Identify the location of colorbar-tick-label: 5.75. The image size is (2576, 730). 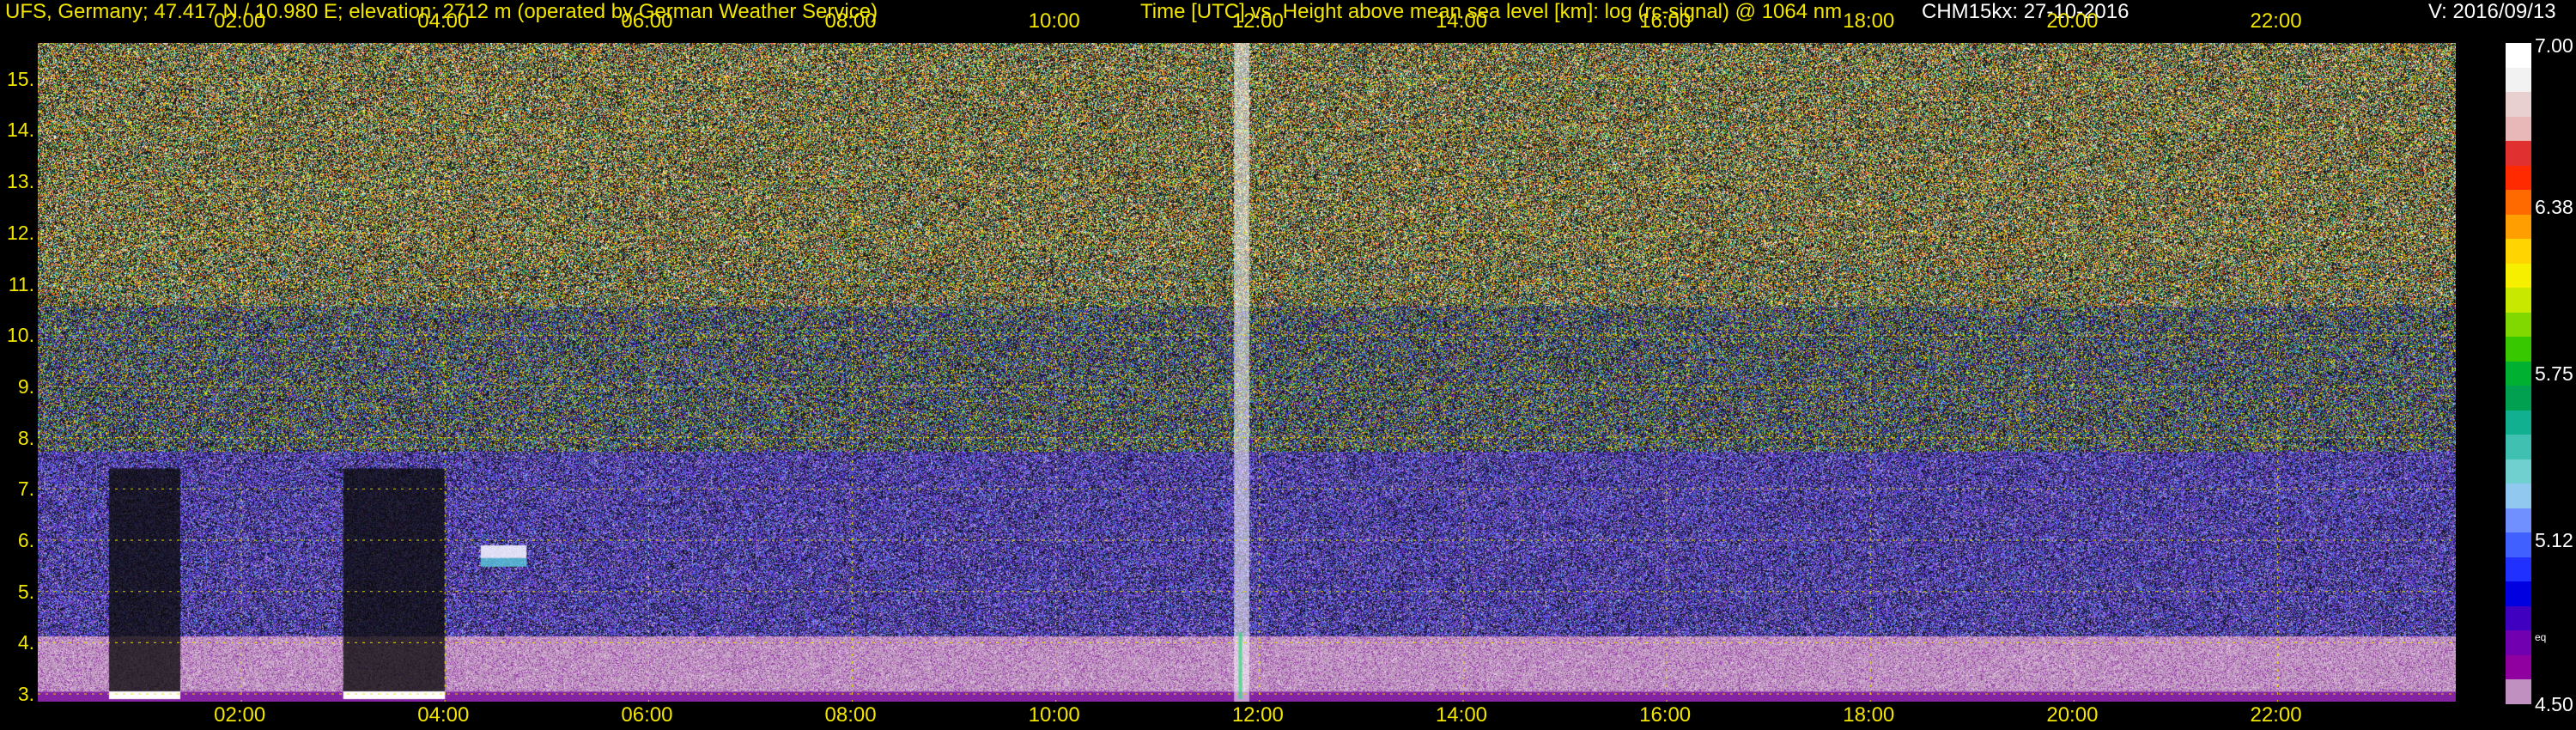
(2554, 373).